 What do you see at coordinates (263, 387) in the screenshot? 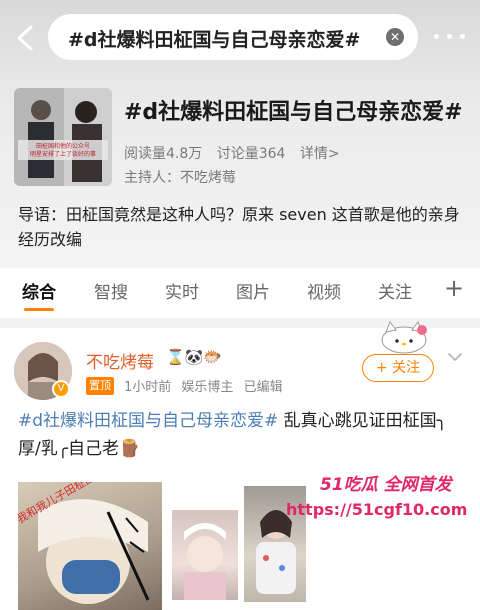
I see `edited-label: 已编辑` at bounding box center [263, 387].